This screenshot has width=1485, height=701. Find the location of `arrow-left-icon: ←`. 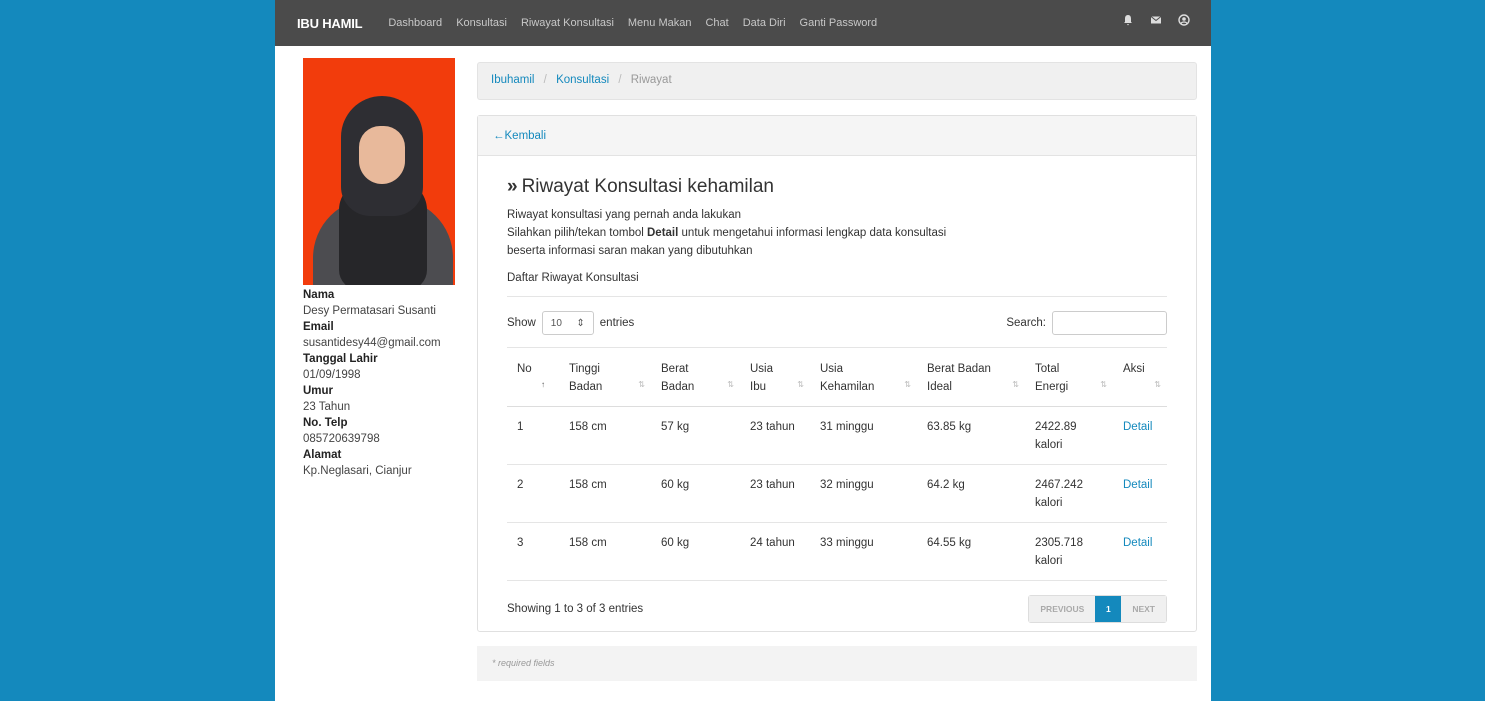

arrow-left-icon: ← is located at coordinates (499, 136).